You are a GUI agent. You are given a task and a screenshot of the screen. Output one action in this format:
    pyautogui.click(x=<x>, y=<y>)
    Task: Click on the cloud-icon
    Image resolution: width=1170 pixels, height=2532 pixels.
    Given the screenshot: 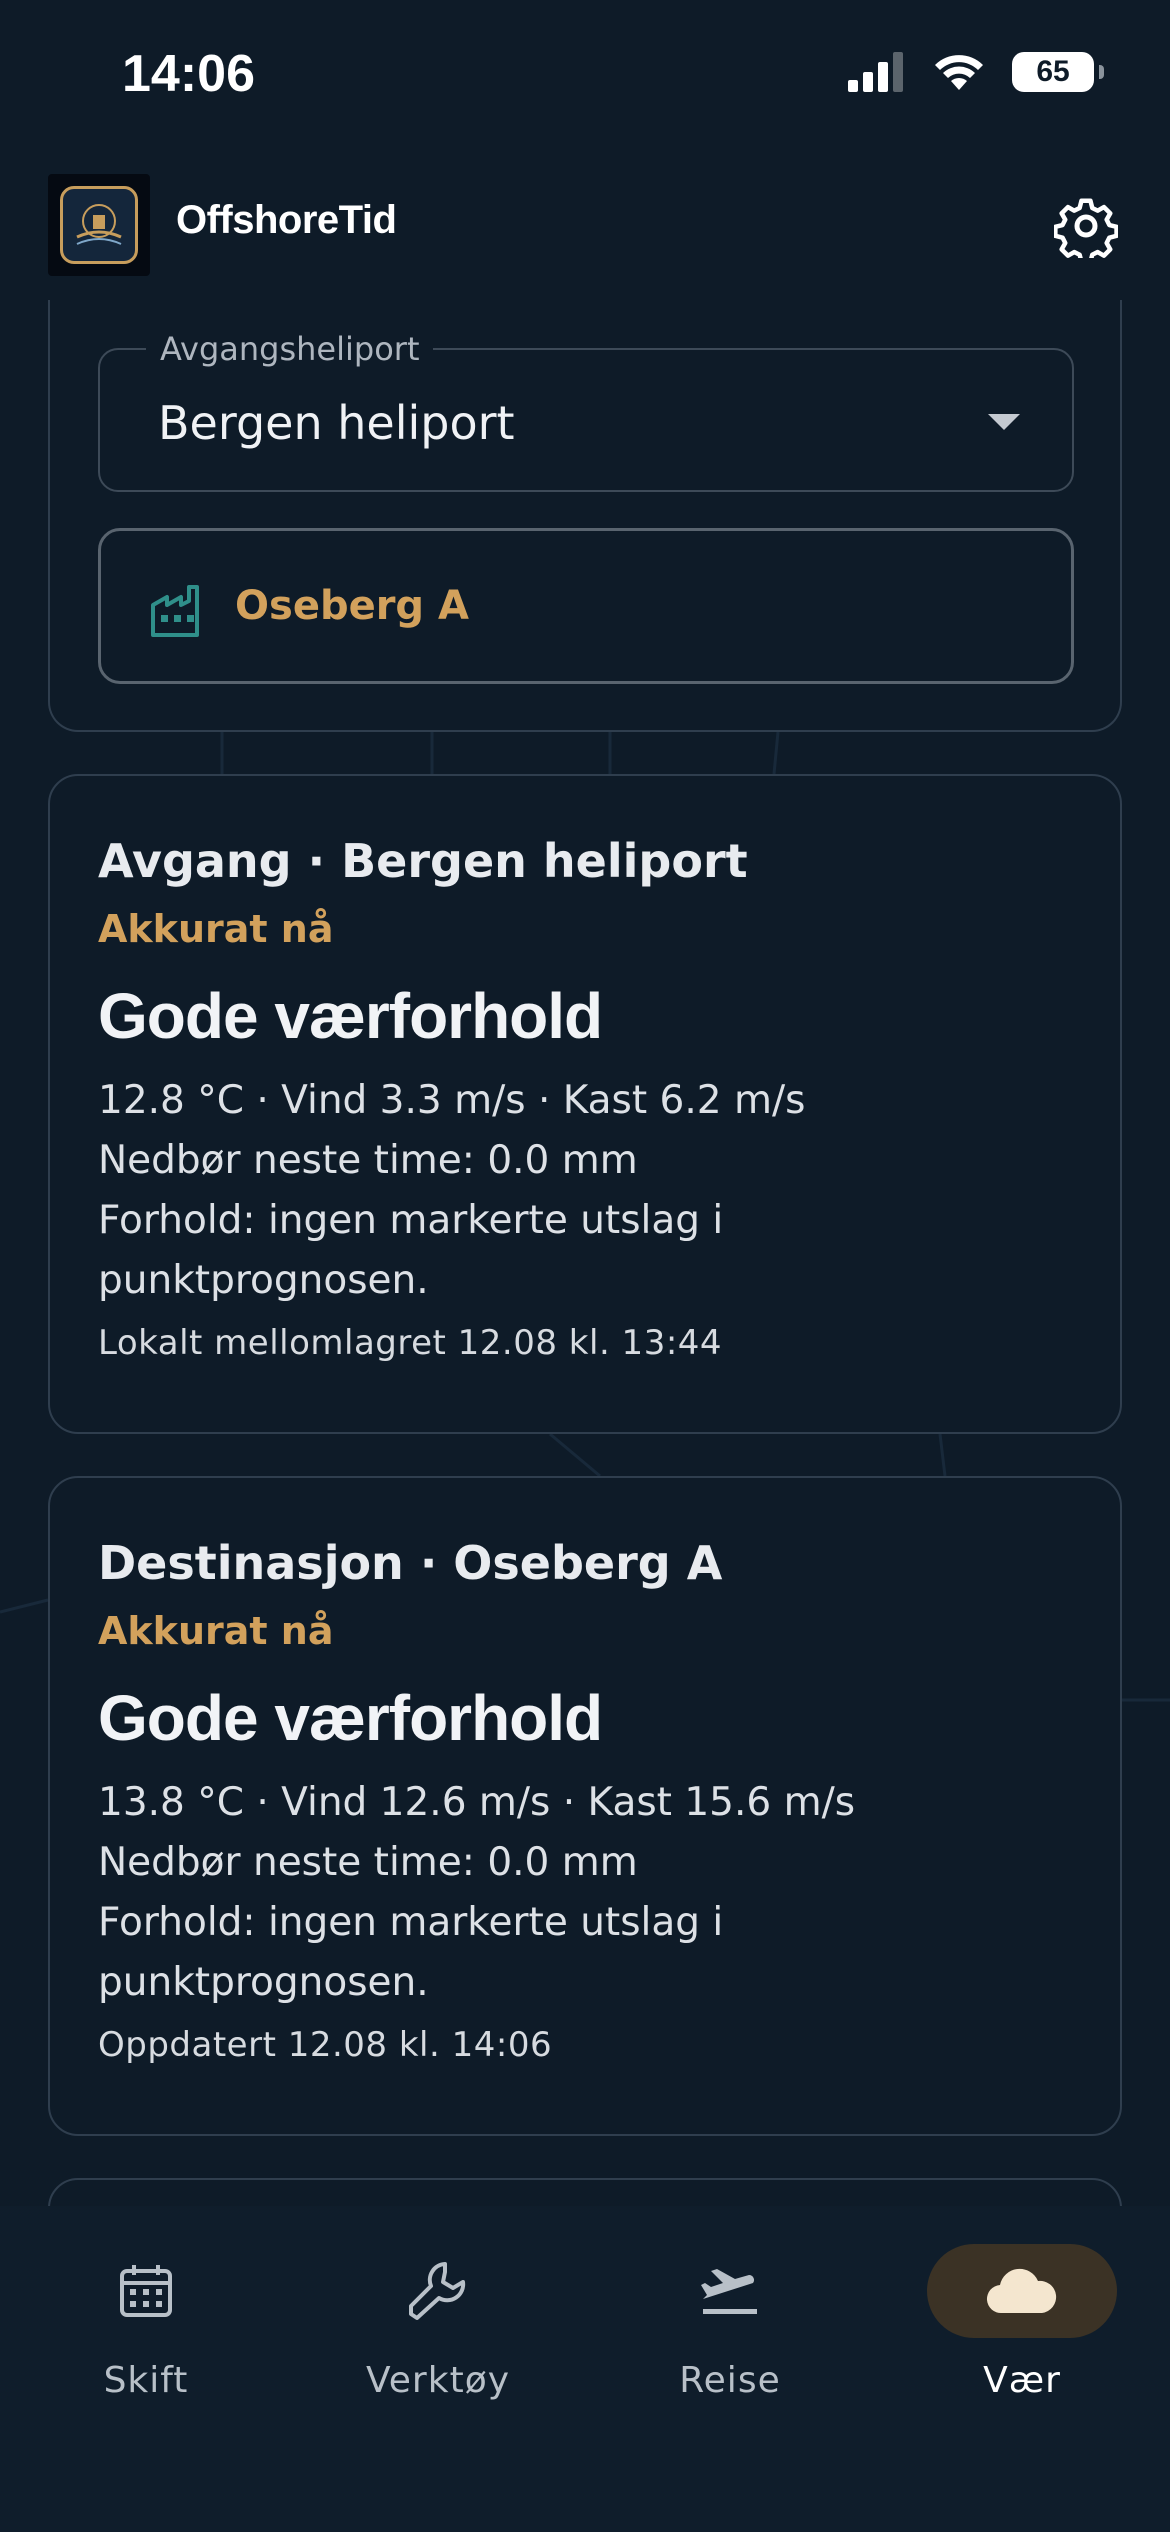 What is the action you would take?
    pyautogui.click(x=1021, y=2291)
    